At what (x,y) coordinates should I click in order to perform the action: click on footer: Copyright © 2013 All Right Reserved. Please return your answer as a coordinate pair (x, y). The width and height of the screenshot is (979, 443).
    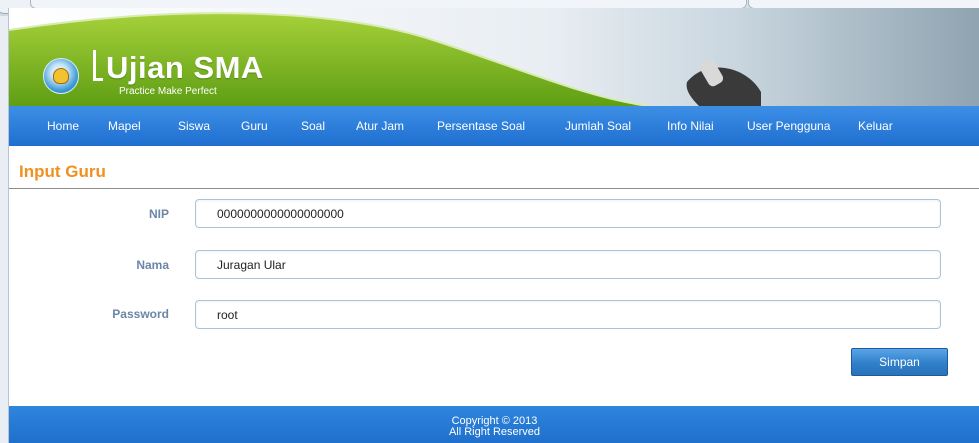
    Looking at the image, I should click on (494, 424).